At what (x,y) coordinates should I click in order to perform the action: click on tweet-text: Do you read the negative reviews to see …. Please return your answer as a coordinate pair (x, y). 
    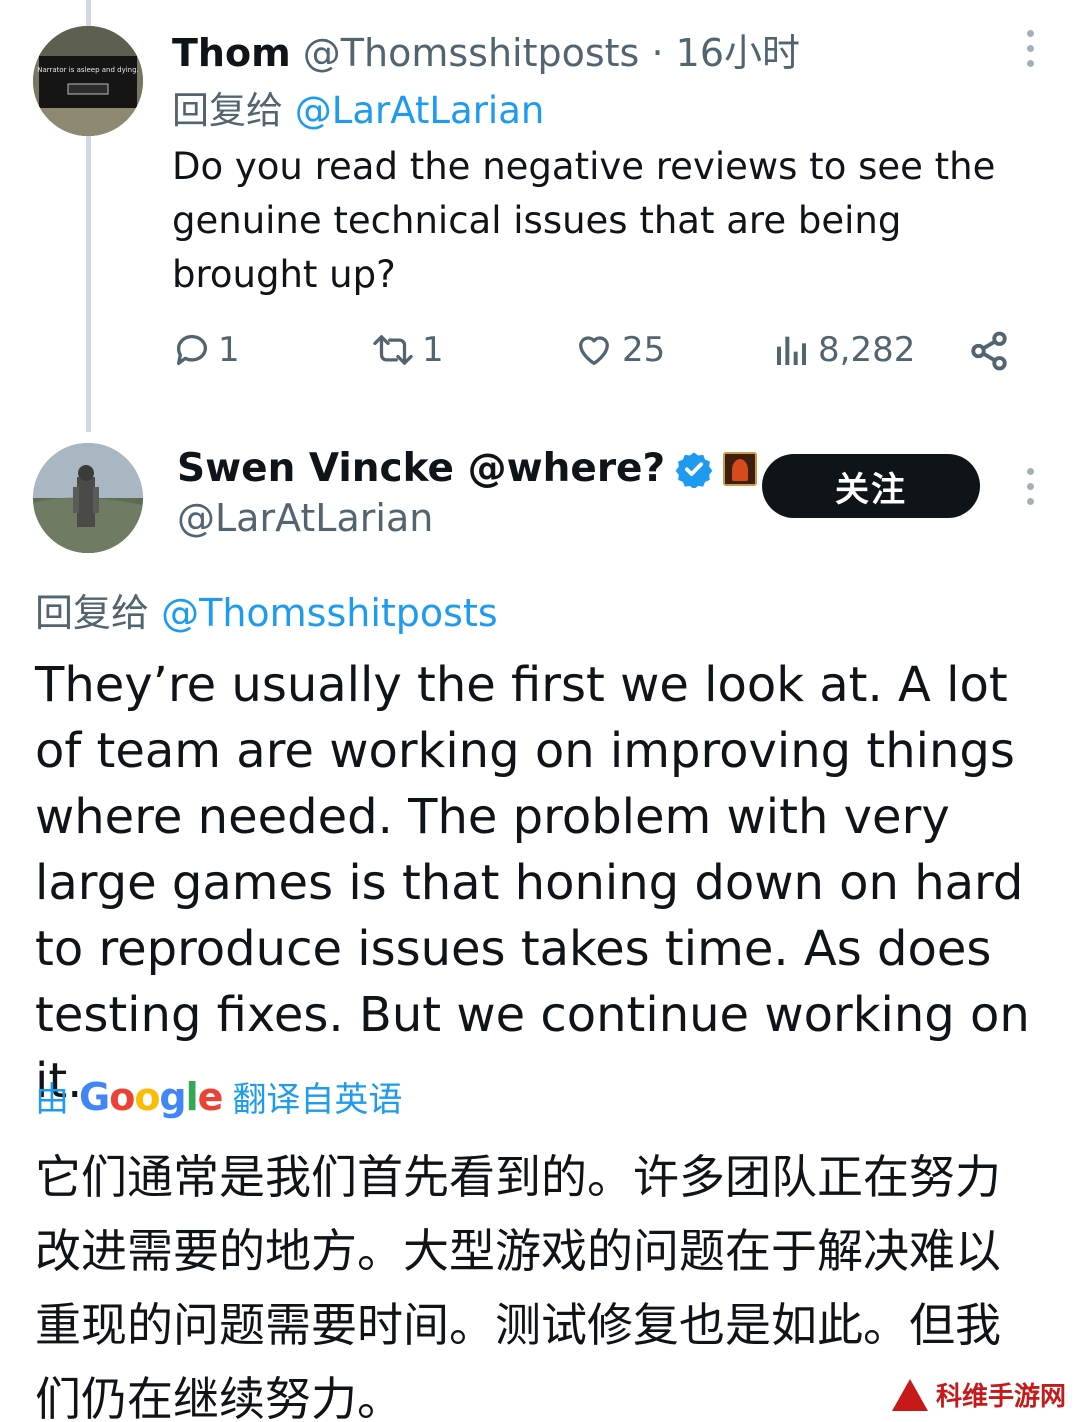
    Looking at the image, I should click on (584, 220).